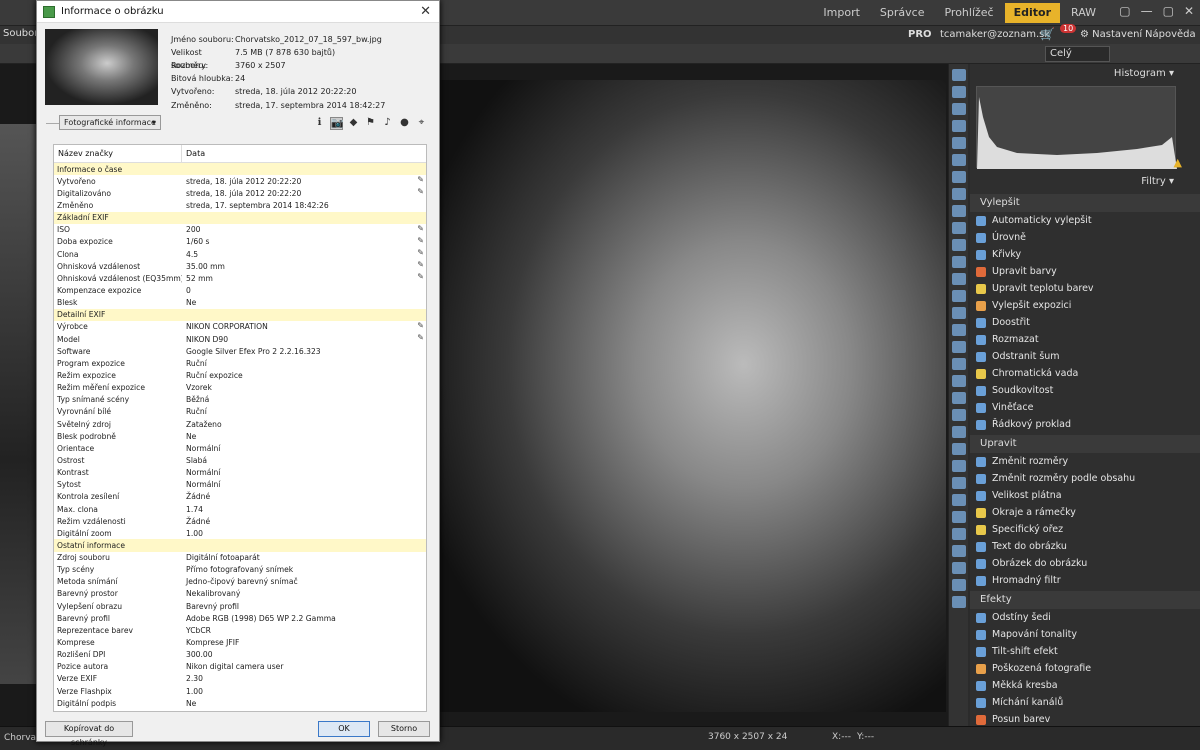 This screenshot has height=750, width=1200. Describe the element at coordinates (240, 388) in the screenshot. I see `table-row: Režim měření expozice Vzorek` at that location.